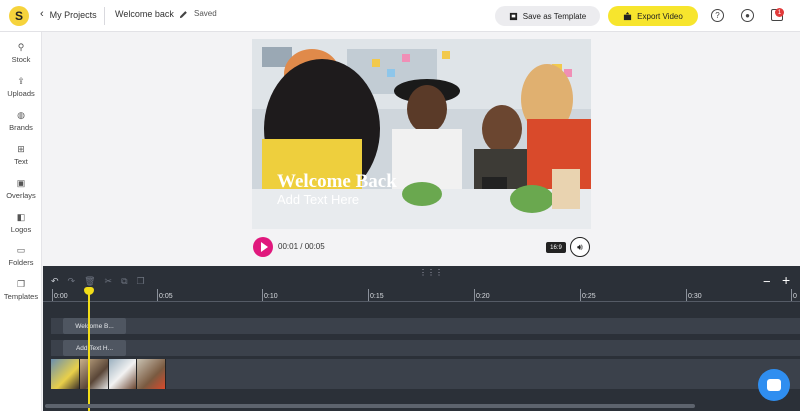 The width and height of the screenshot is (800, 411). I want to click on delete-icon: 🗑︎, so click(89, 281).